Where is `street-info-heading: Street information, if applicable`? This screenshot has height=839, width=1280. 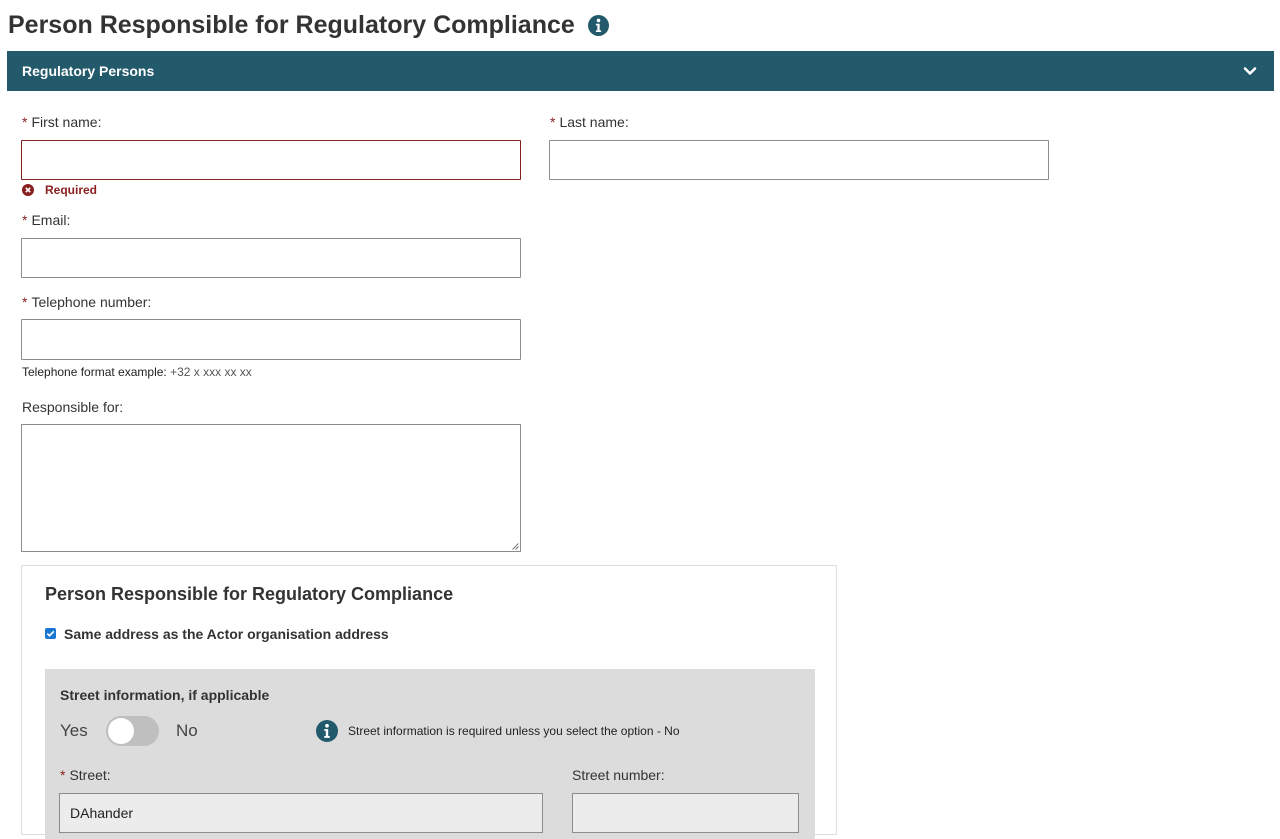
street-info-heading: Street information, if applicable is located at coordinates (165, 695).